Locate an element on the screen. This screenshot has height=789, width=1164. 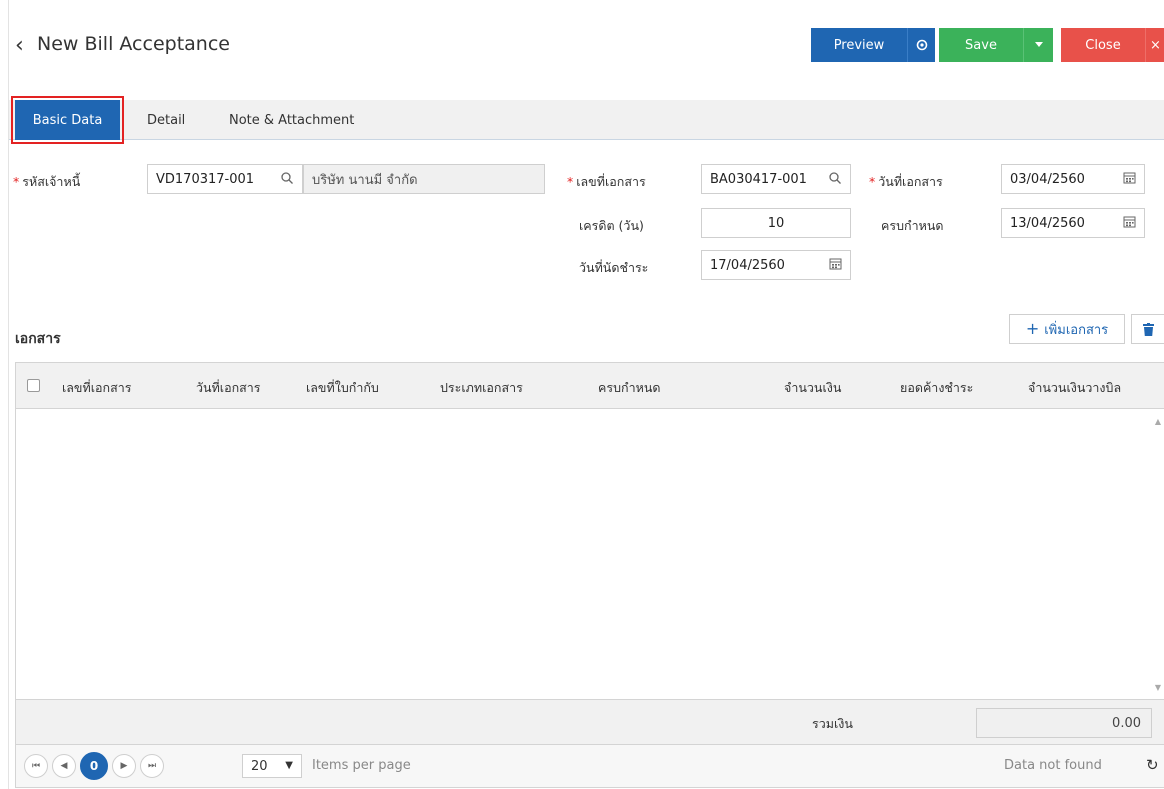
payment-date-field: 17/04/2560 is located at coordinates (776, 265).